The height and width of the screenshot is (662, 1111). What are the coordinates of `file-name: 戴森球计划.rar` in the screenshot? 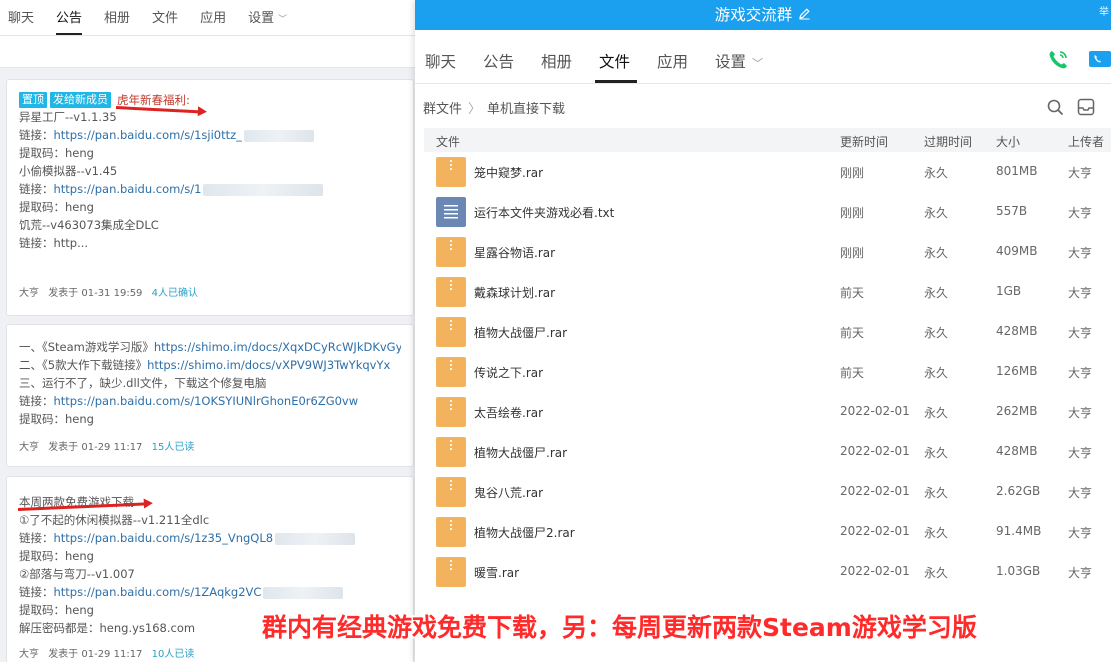 It's located at (514, 292).